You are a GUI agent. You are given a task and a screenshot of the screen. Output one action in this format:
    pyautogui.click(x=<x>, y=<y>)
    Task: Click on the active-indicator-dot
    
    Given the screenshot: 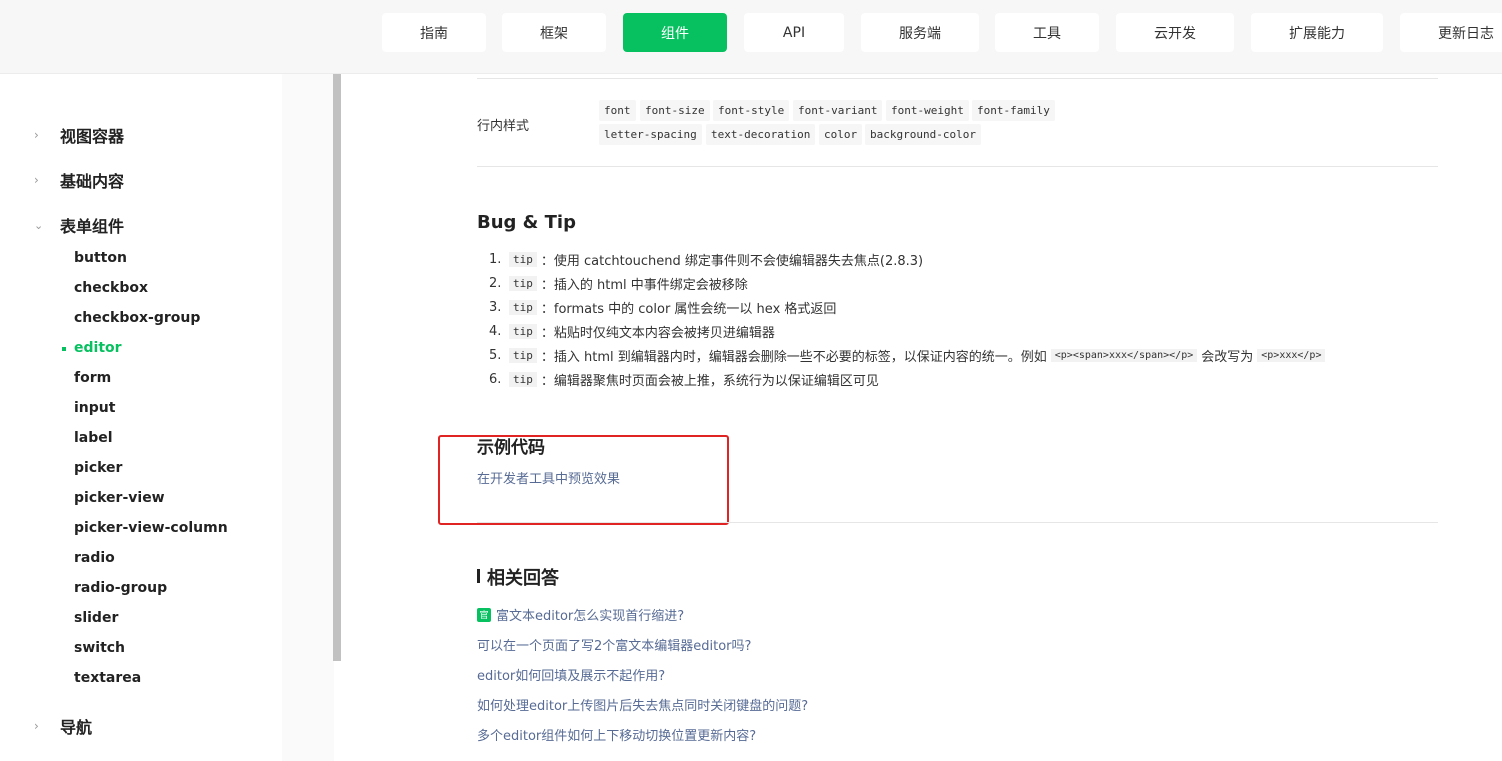 What is the action you would take?
    pyautogui.click(x=64, y=349)
    